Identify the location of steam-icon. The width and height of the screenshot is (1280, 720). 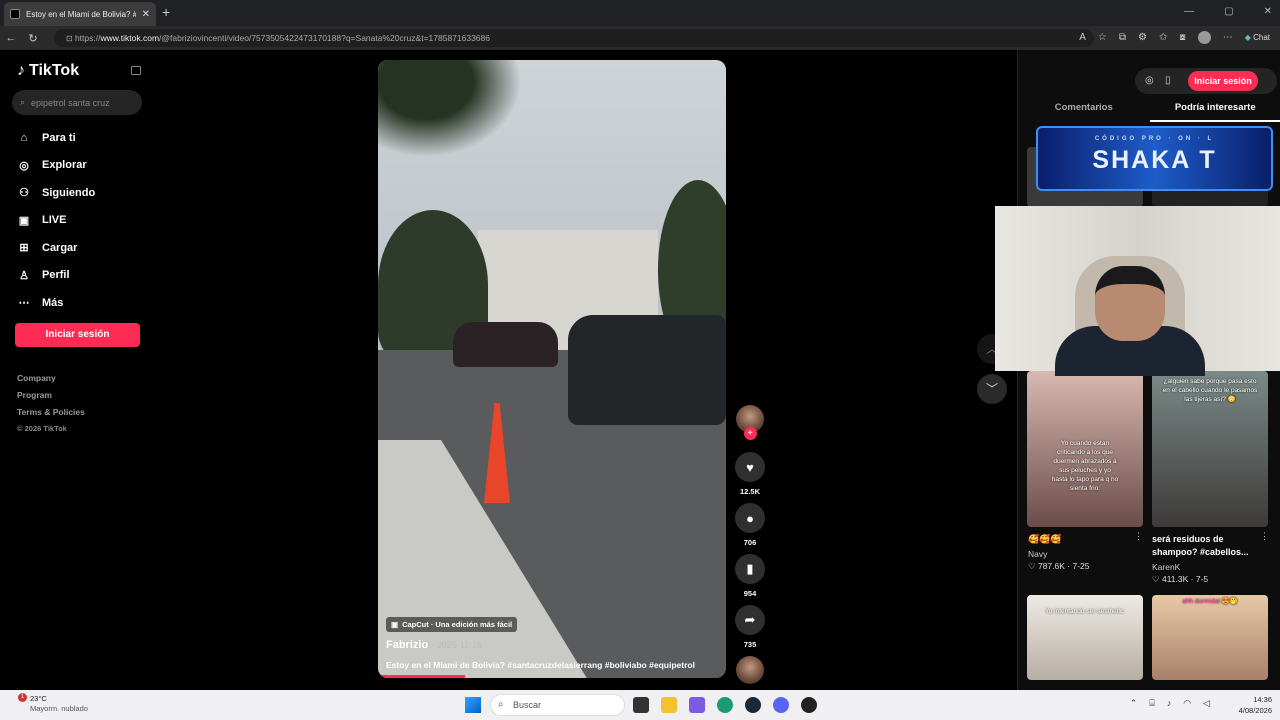
(753, 705).